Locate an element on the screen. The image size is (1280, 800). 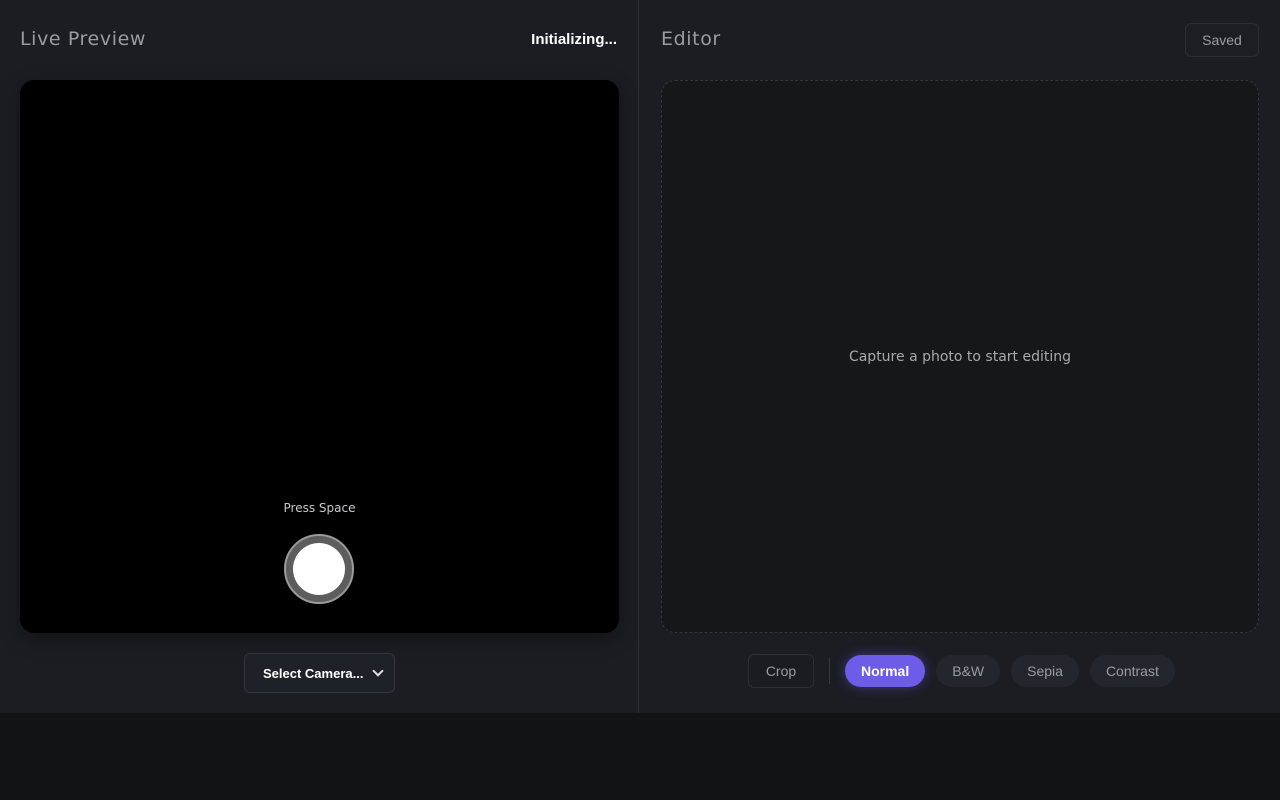
filter-bw-button: B&W is located at coordinates (968, 671).